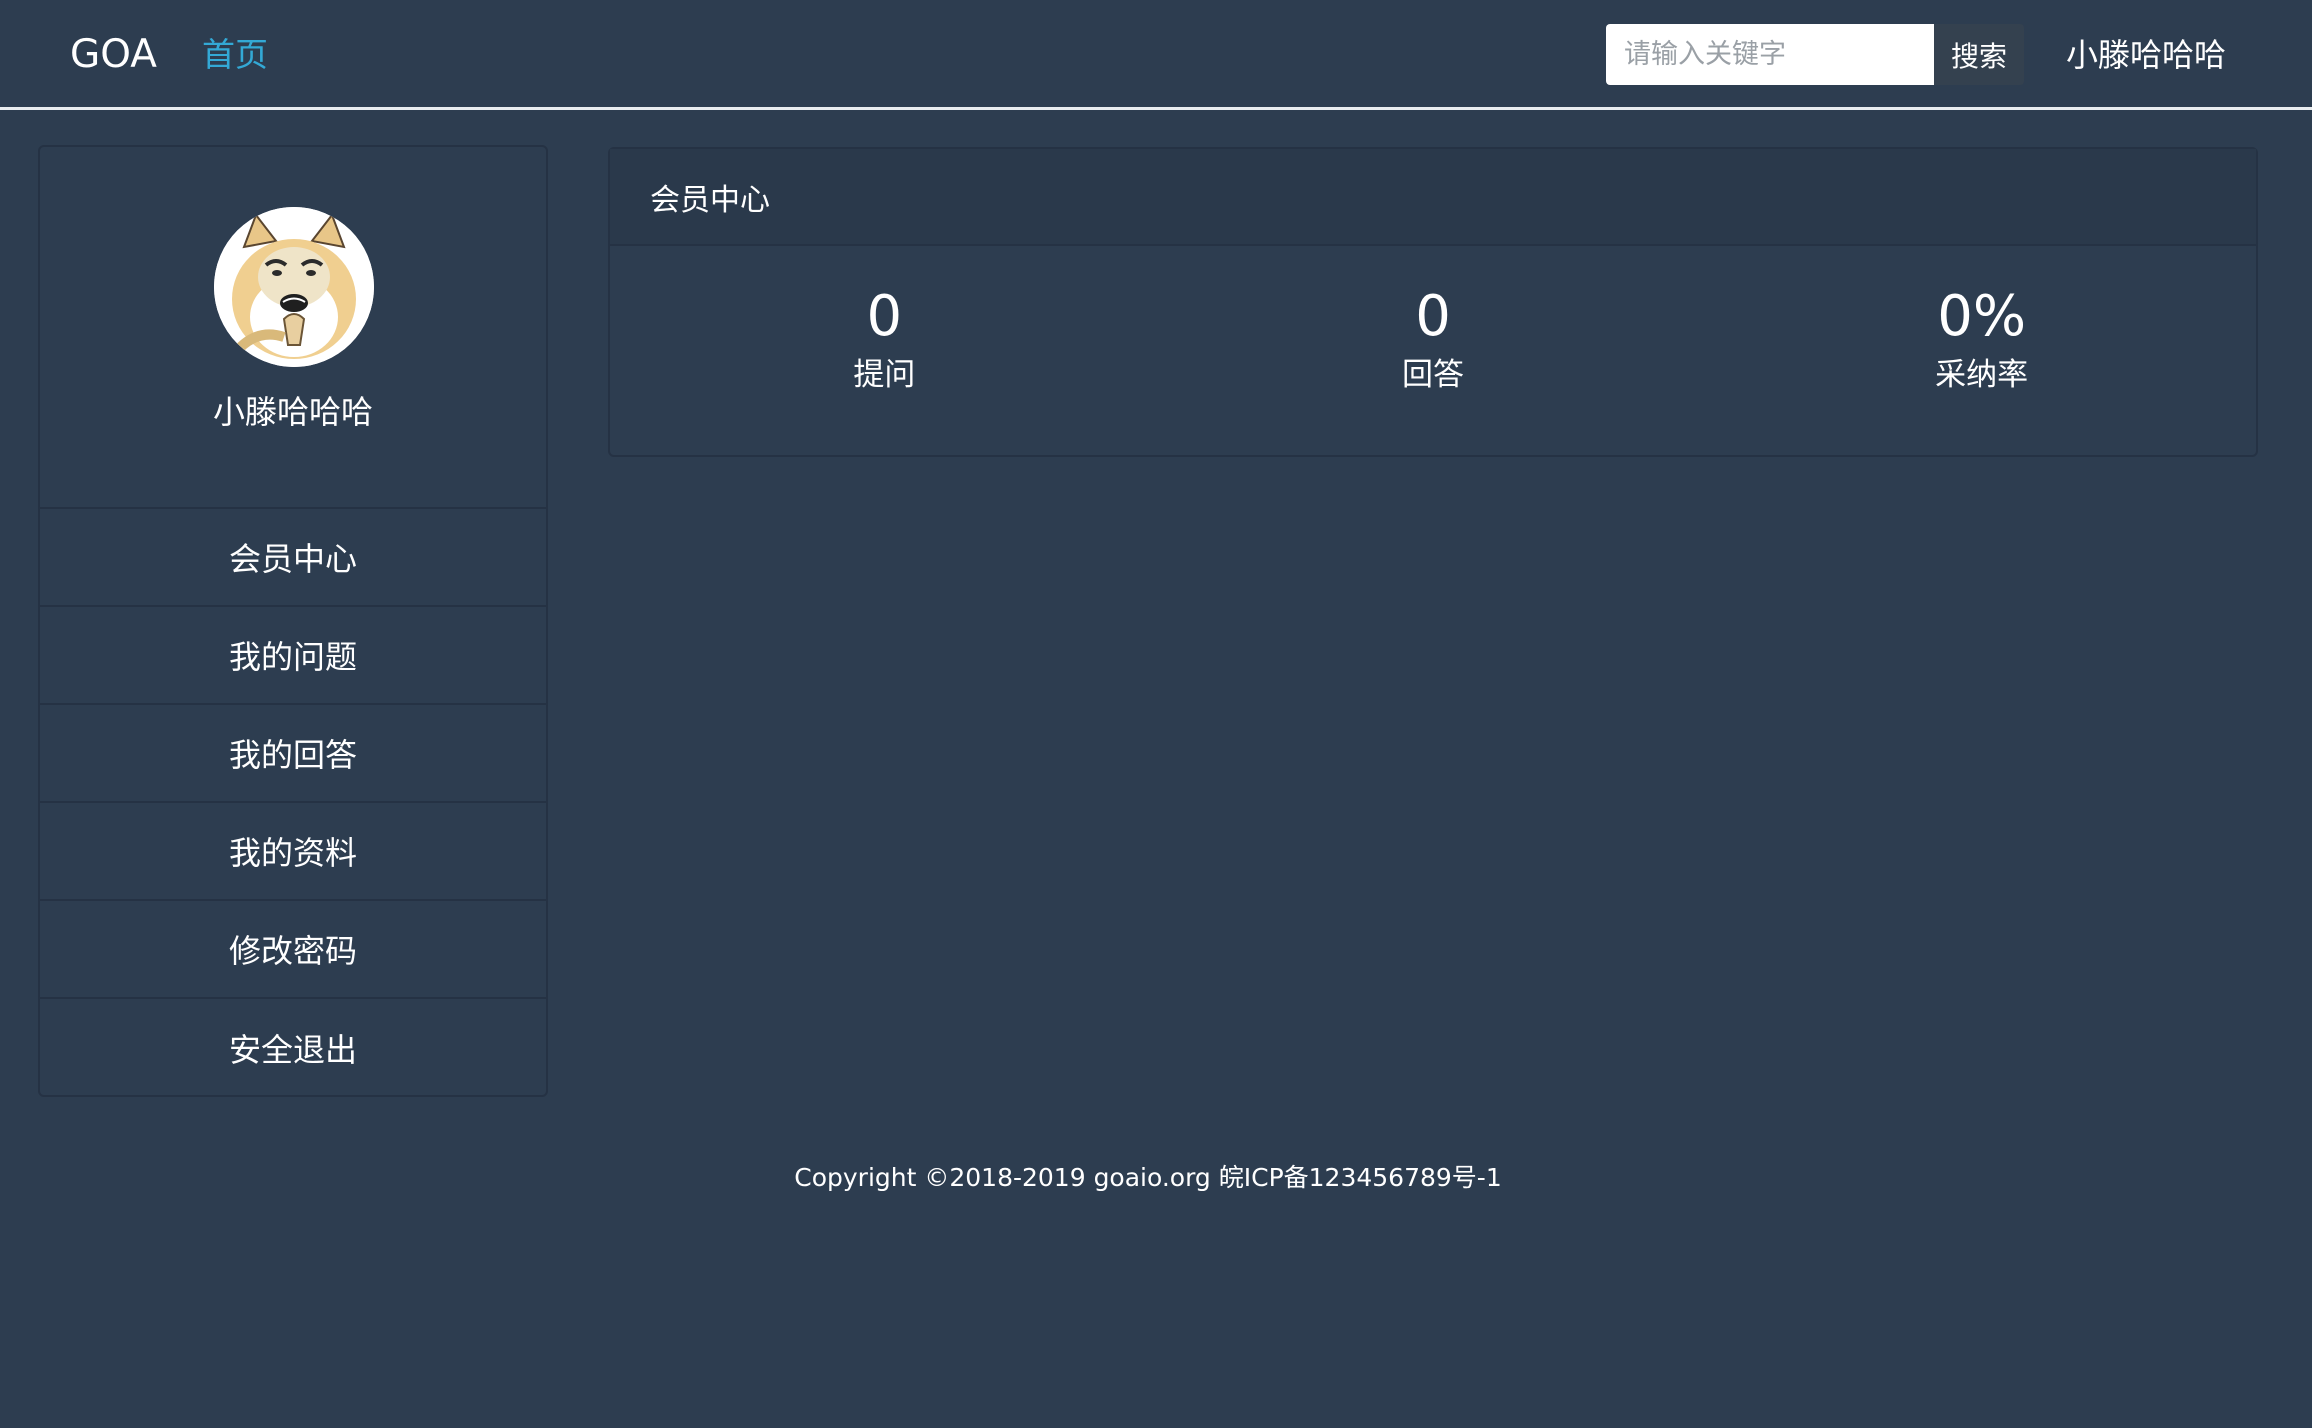 The height and width of the screenshot is (1428, 2312). I want to click on sidebar-item-member-center: 会员中心, so click(293, 558).